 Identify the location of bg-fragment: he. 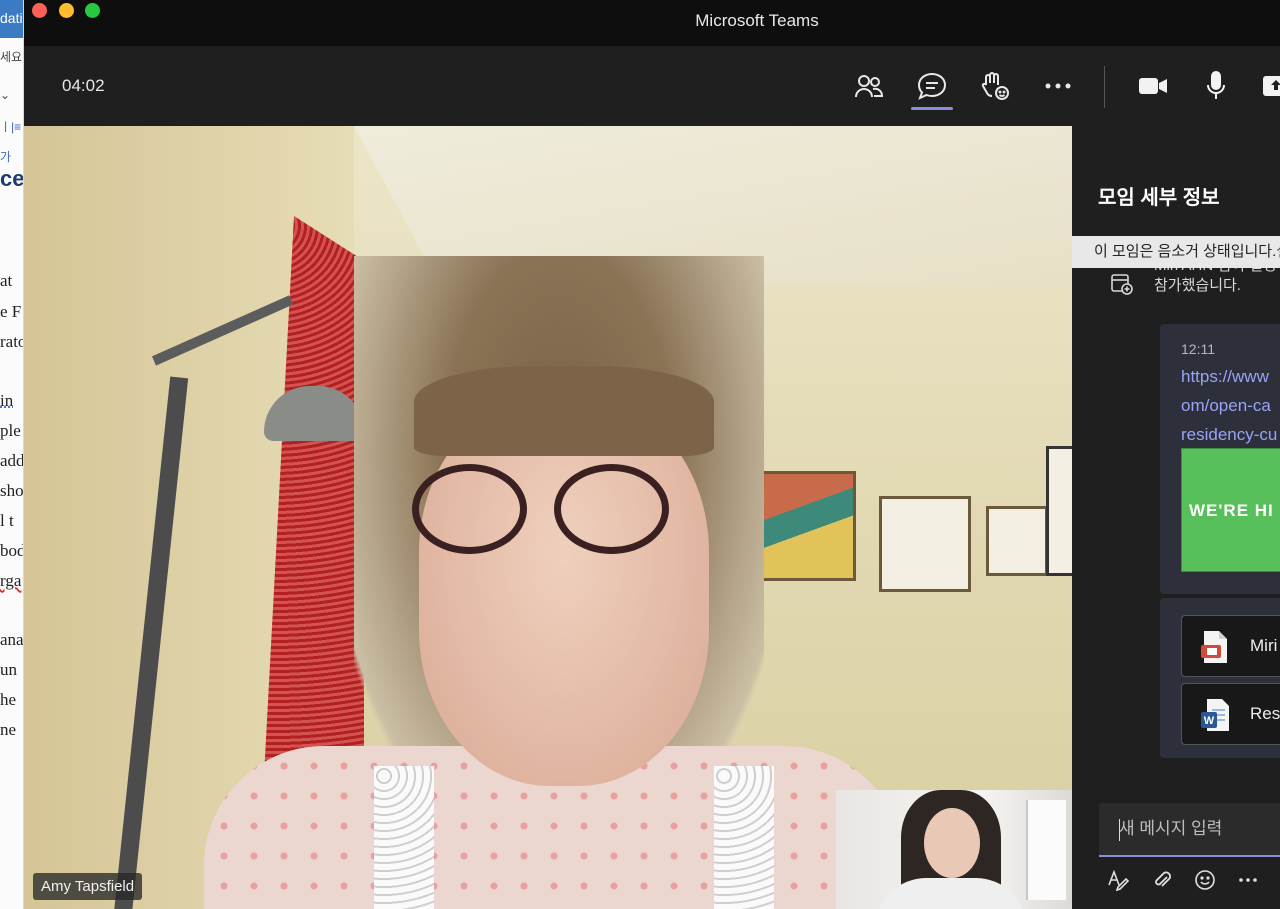
(8, 699).